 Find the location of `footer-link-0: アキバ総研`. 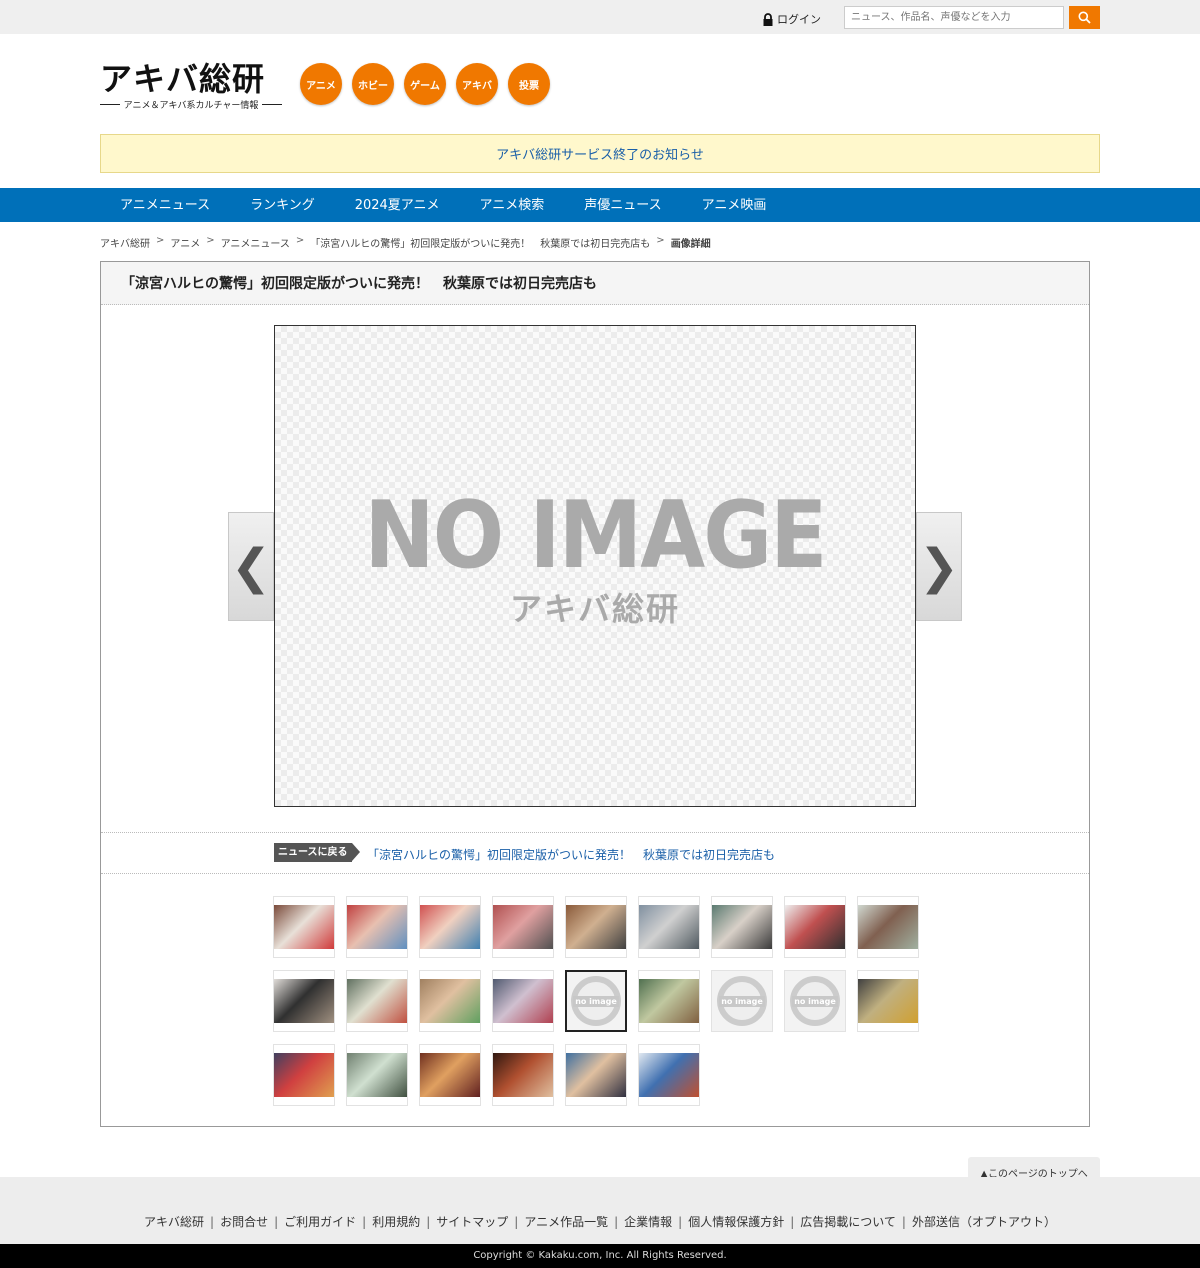

footer-link-0: アキバ総研 is located at coordinates (174, 1222).